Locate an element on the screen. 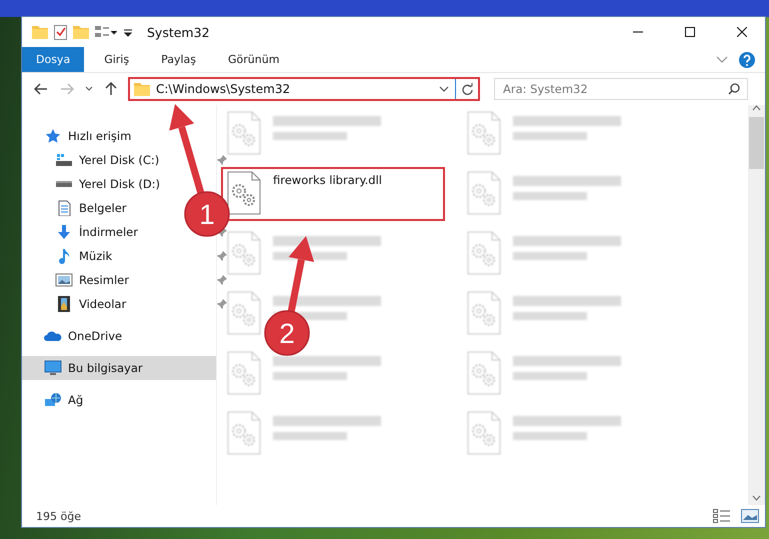 The image size is (769, 539). sidebar-item: Bu bilgisayar is located at coordinates (119, 368).